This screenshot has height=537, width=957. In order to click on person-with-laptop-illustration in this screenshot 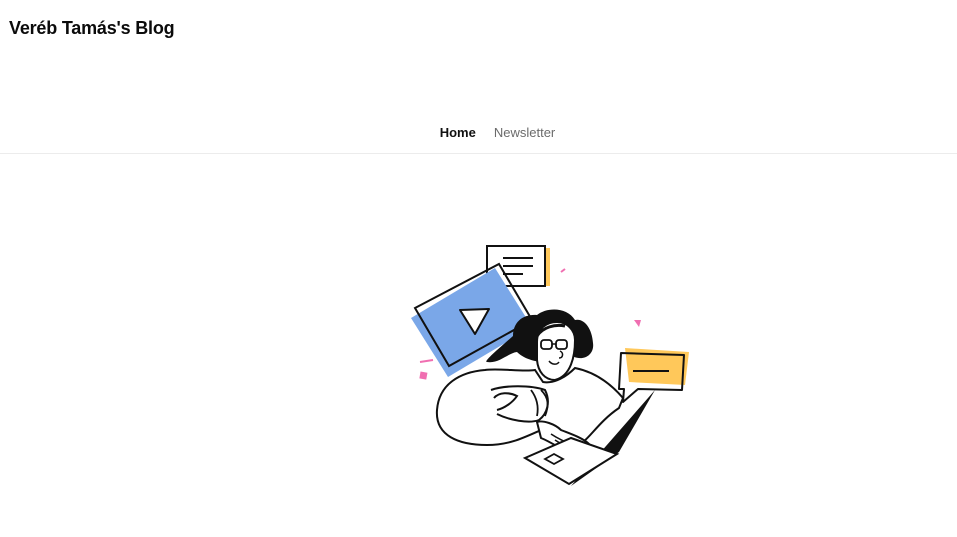, I will do `click(550, 365)`.